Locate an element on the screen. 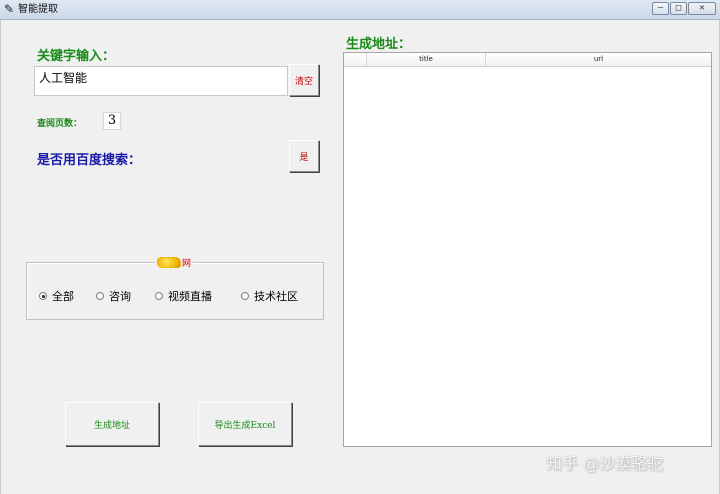 Image resolution: width=720 pixels, height=494 pixels. feather-icon: ✎ is located at coordinates (9, 9).